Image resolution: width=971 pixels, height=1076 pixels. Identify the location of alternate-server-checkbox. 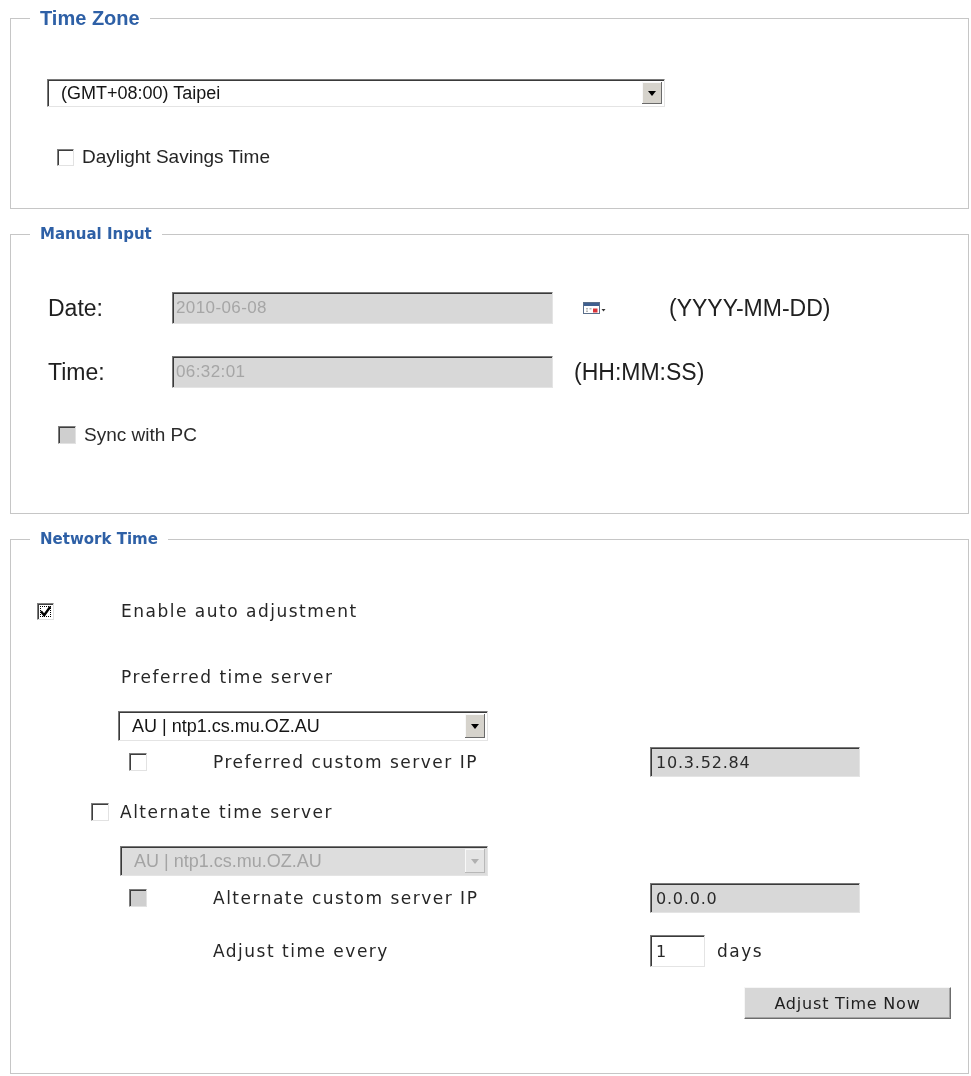
(100, 812).